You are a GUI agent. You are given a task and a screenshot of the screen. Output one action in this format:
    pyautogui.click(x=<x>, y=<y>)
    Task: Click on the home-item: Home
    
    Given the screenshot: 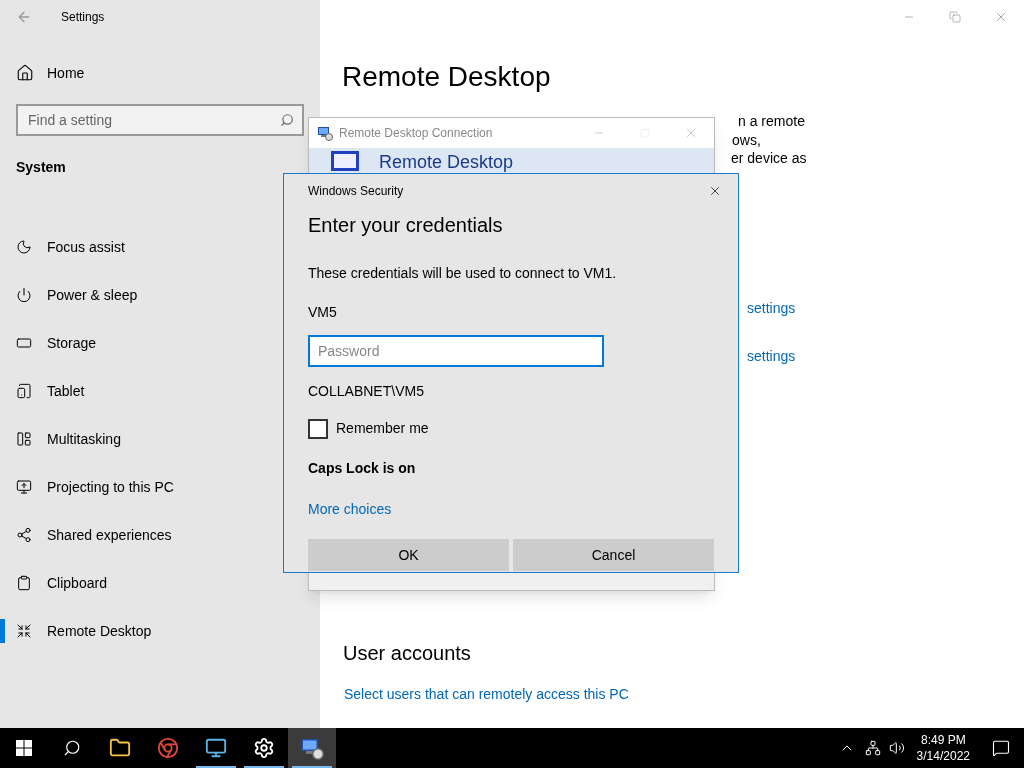 What is the action you would take?
    pyautogui.click(x=160, y=73)
    